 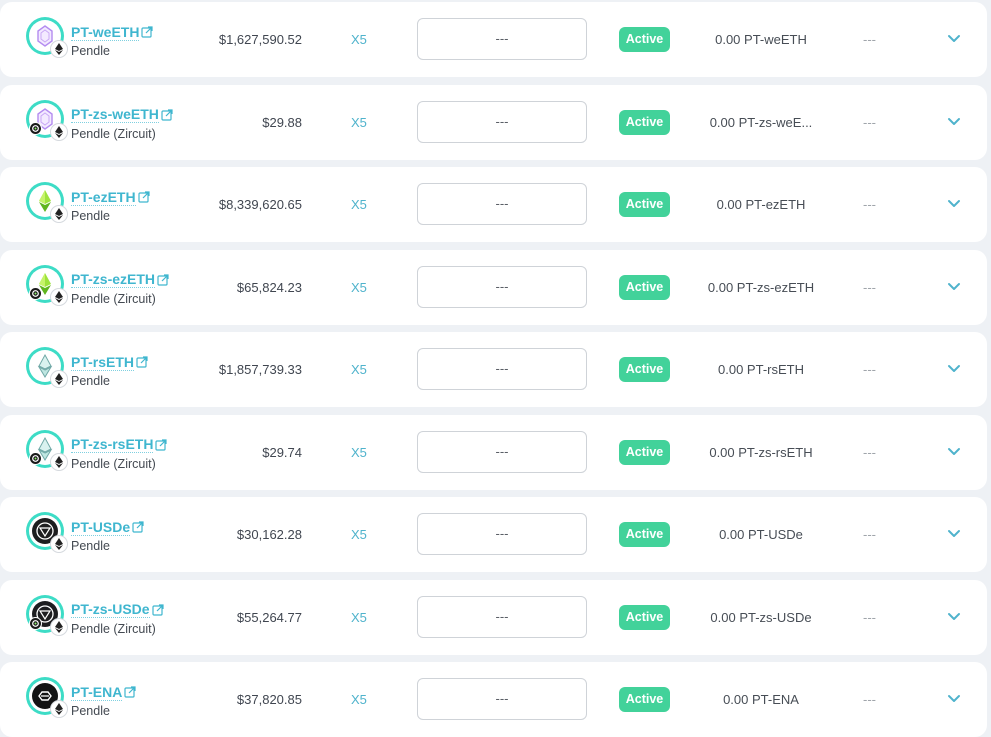 I want to click on balance-value: 0.00 PT-ezETH, so click(x=761, y=204).